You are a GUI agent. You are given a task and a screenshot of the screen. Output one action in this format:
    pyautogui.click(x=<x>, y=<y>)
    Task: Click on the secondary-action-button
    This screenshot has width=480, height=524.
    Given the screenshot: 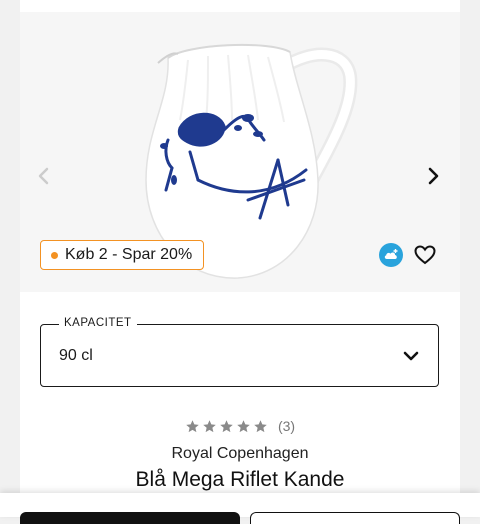 What is the action you would take?
    pyautogui.click(x=355, y=518)
    